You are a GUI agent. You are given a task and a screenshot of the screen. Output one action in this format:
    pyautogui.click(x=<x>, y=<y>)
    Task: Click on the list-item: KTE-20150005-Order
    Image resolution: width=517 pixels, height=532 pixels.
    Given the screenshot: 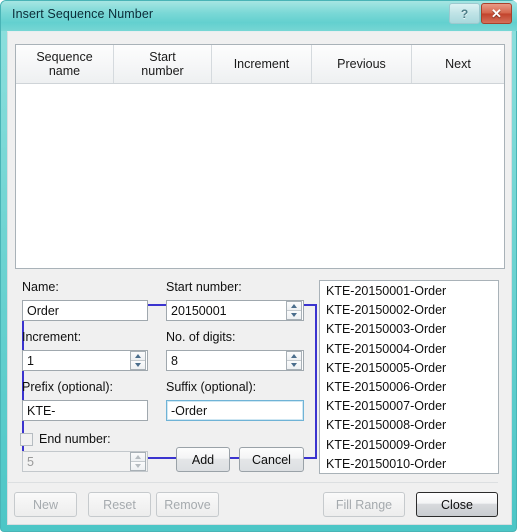 What is the action you would take?
    pyautogui.click(x=409, y=368)
    